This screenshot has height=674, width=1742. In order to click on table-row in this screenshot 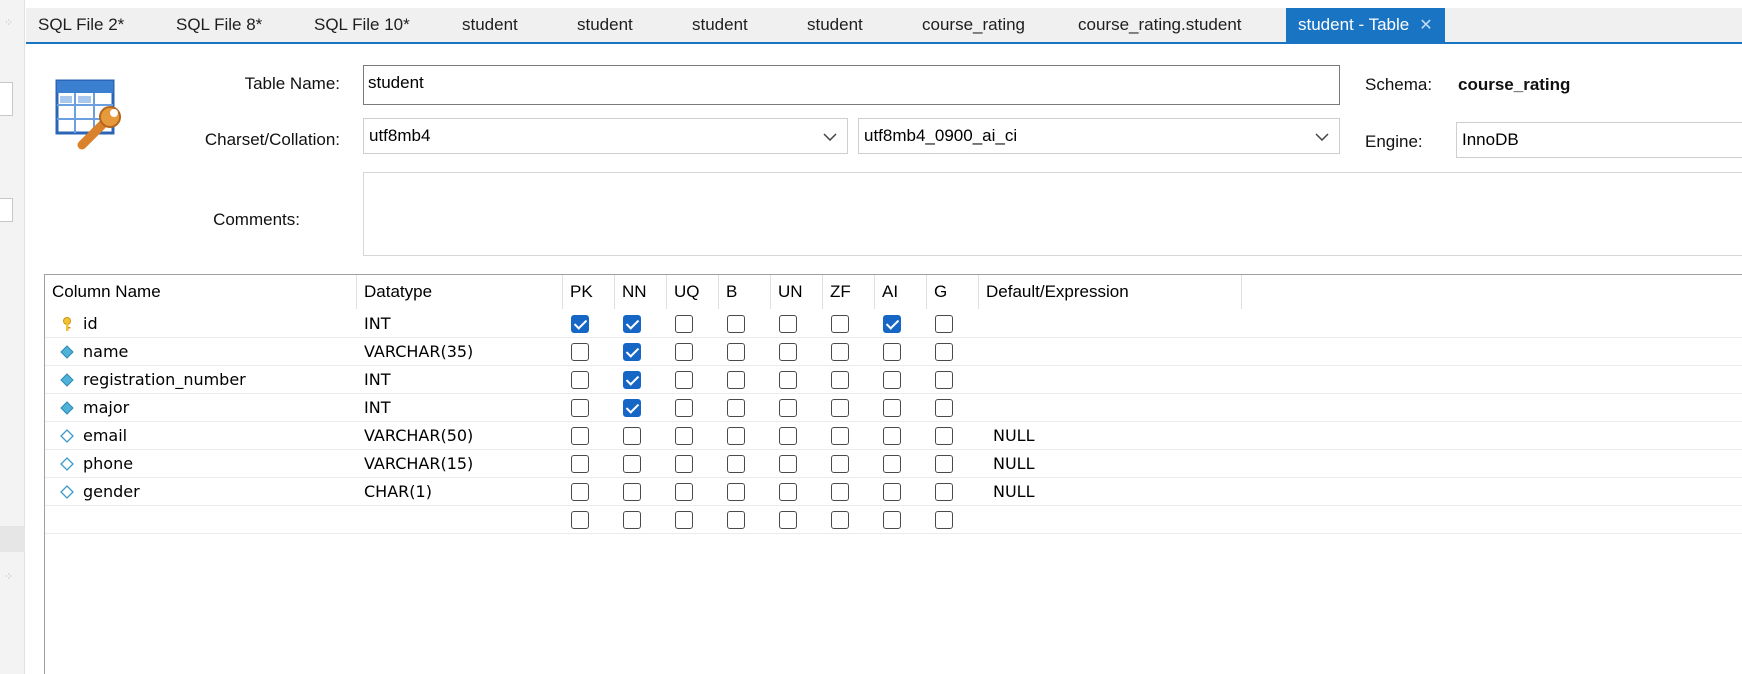, I will do `click(893, 520)`.